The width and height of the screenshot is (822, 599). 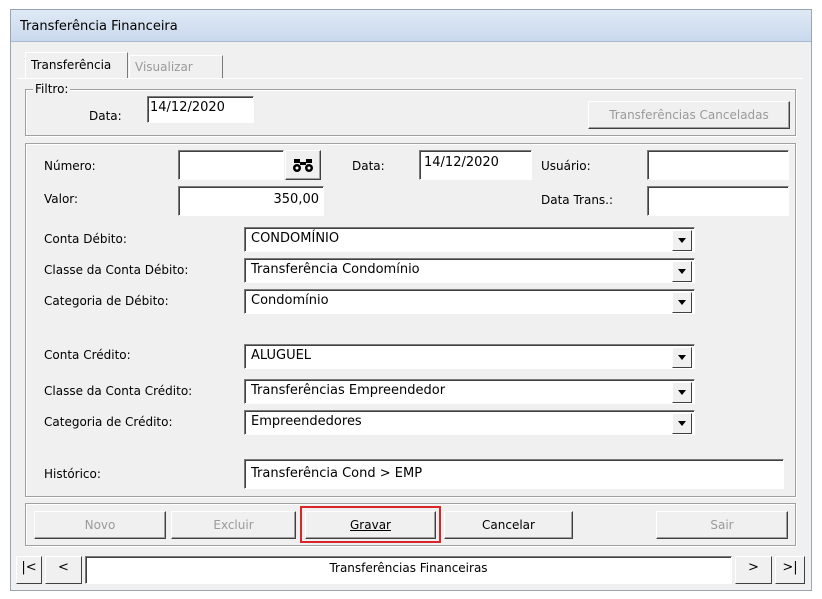 I want to click on nav-prev-button: <, so click(x=63, y=570).